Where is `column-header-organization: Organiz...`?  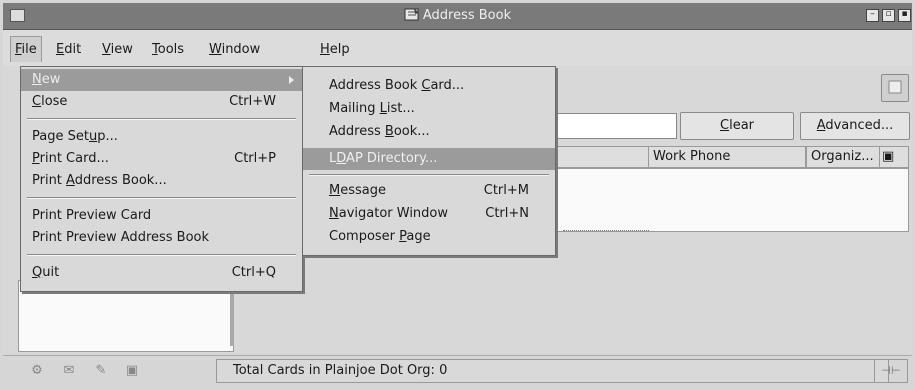 column-header-organization: Organiz... is located at coordinates (843, 157).